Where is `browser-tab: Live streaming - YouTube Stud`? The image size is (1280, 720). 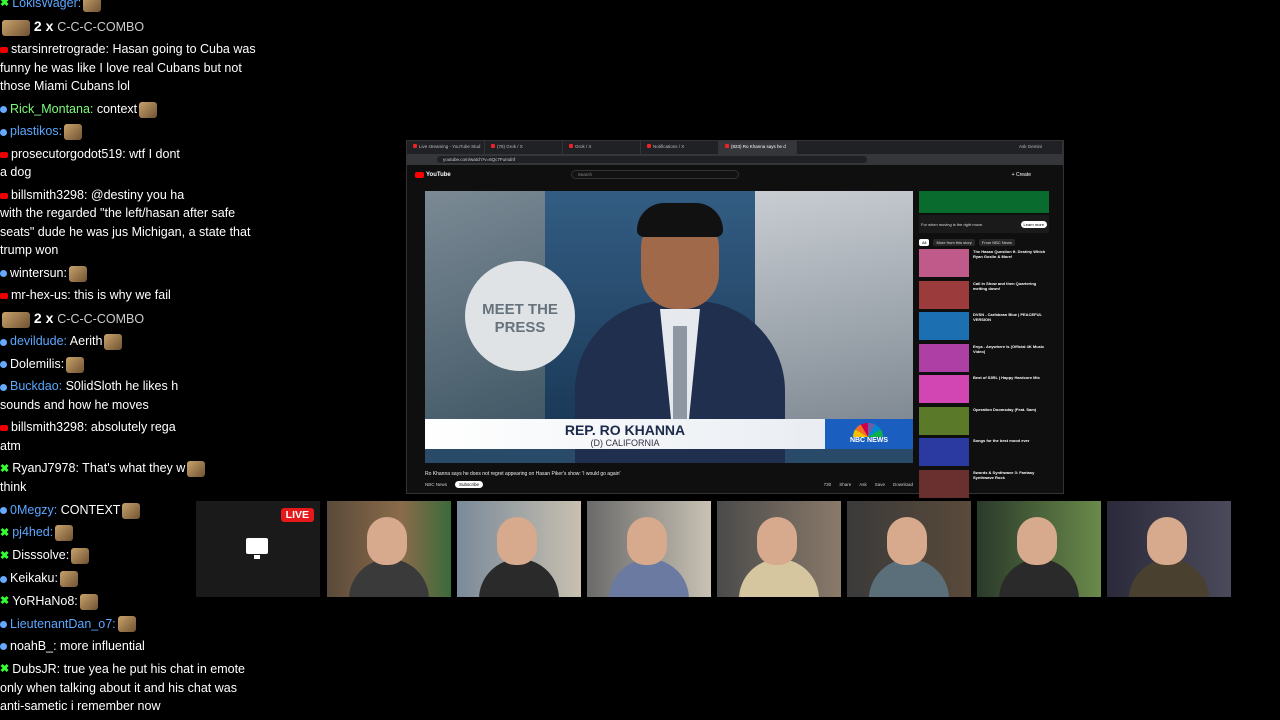
browser-tab: Live streaming - YouTube Stud is located at coordinates (446, 147).